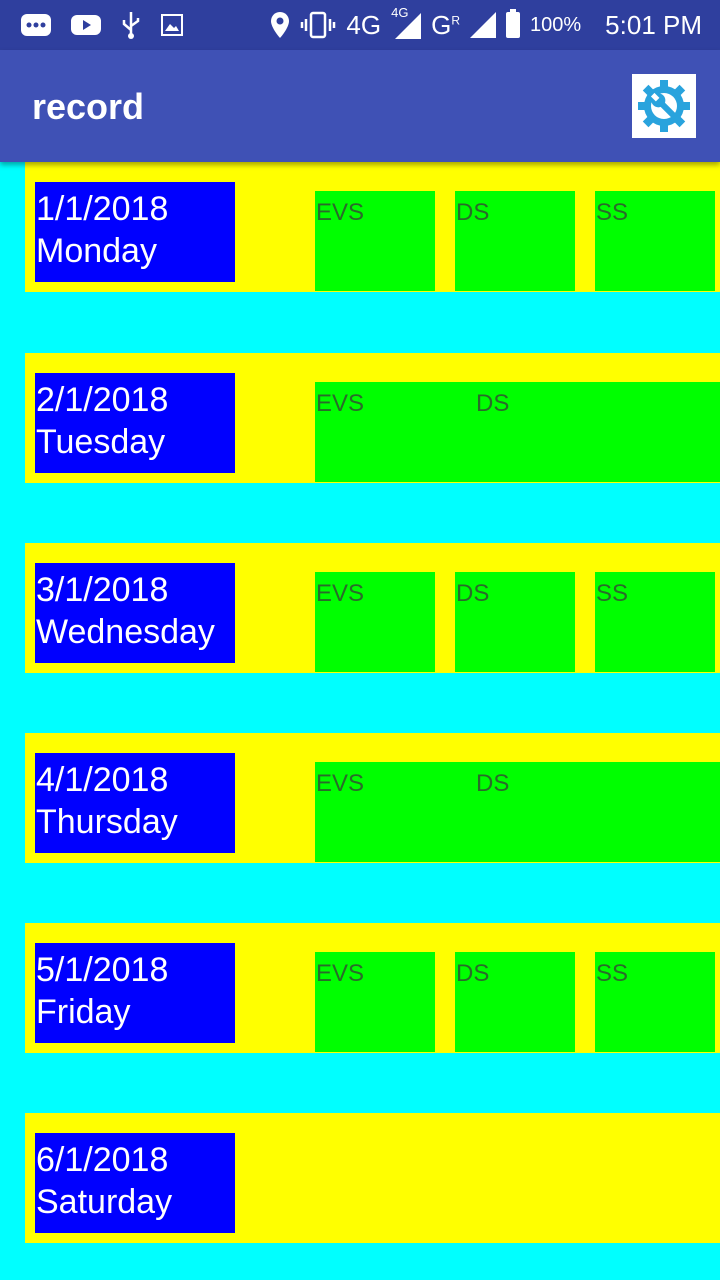 Image resolution: width=720 pixels, height=1280 pixels. What do you see at coordinates (556, 24) in the screenshot?
I see `battery-percent: 100%` at bounding box center [556, 24].